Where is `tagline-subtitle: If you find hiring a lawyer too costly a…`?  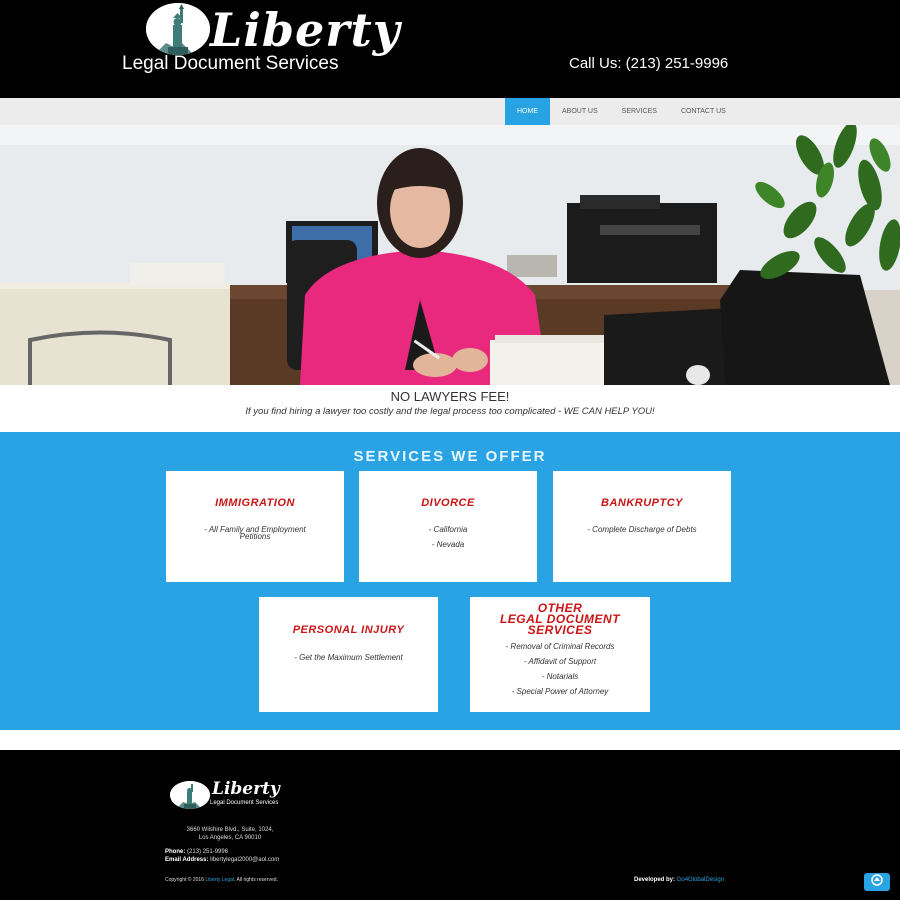 tagline-subtitle: If you find hiring a lawyer too costly a… is located at coordinates (450, 411).